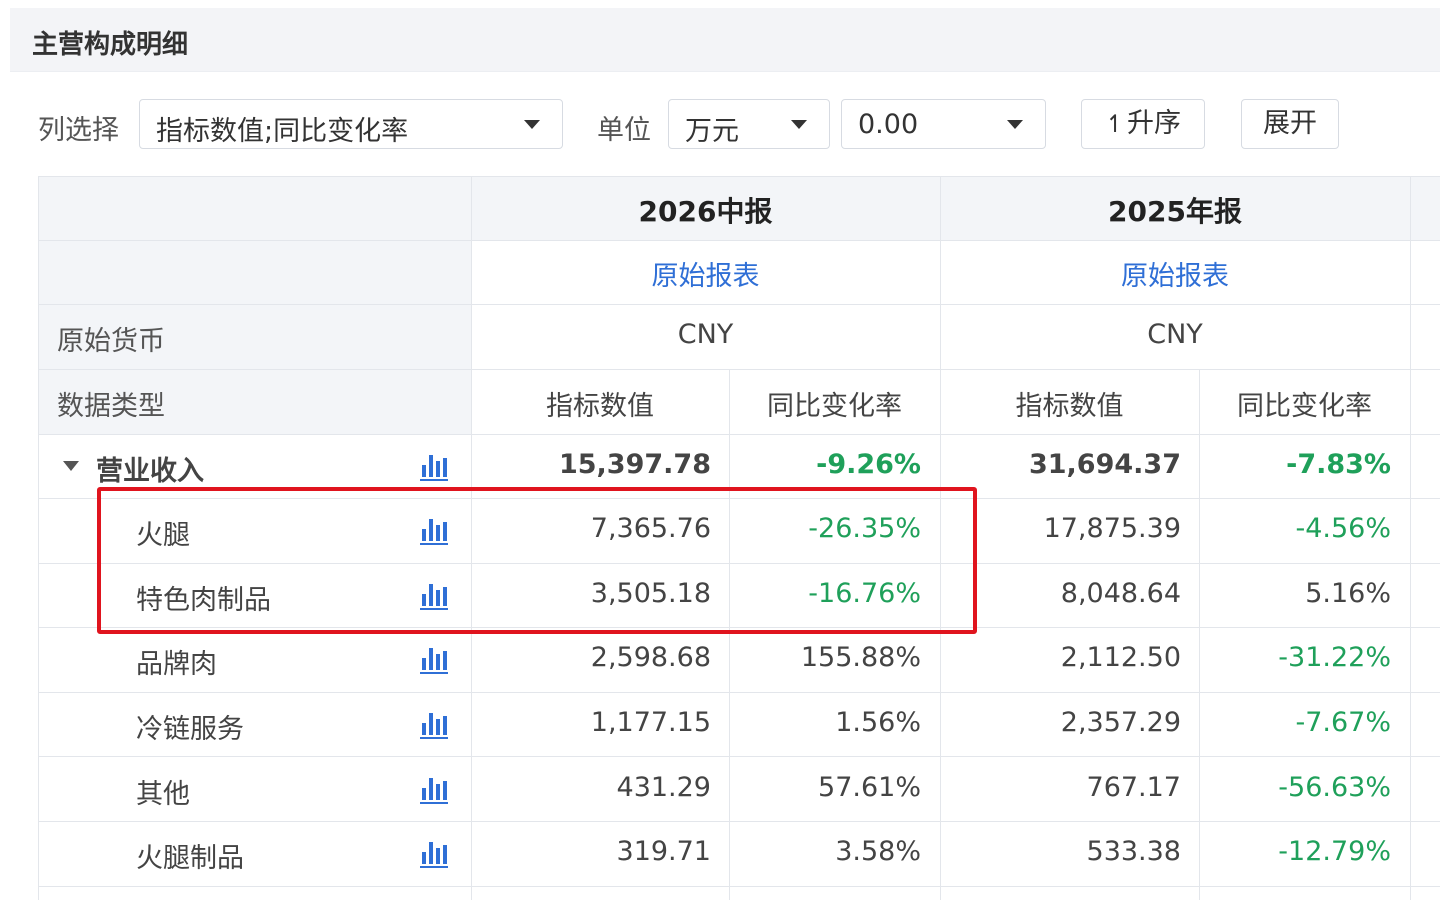 This screenshot has width=1440, height=908. What do you see at coordinates (1343, 722) in the screenshot?
I see `yoy-cell: -7.67%` at bounding box center [1343, 722].